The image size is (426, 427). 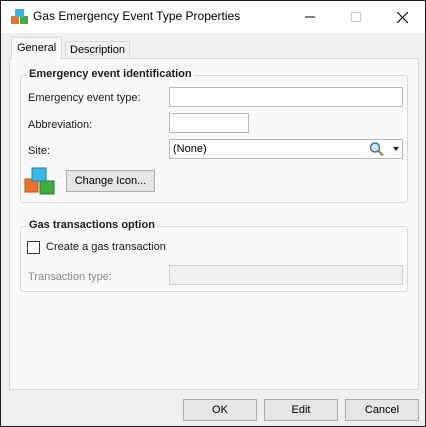 I want to click on title-bar: Gas Emergency Event Type Properties, so click(x=213, y=17).